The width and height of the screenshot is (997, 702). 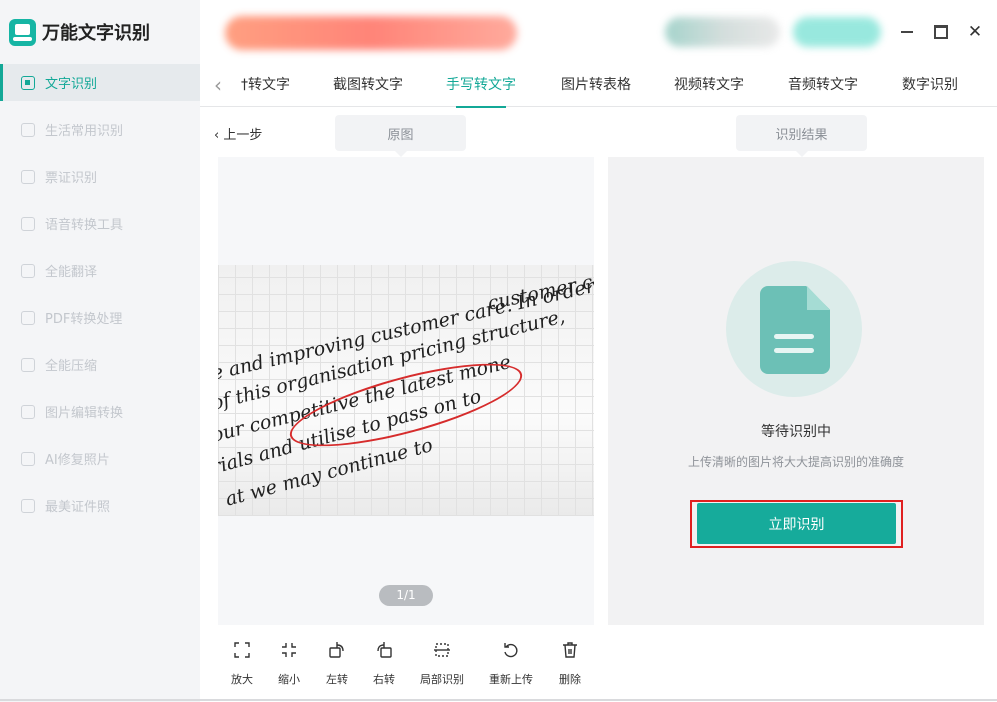 What do you see at coordinates (511, 679) in the screenshot?
I see `tool-label: 重新上传` at bounding box center [511, 679].